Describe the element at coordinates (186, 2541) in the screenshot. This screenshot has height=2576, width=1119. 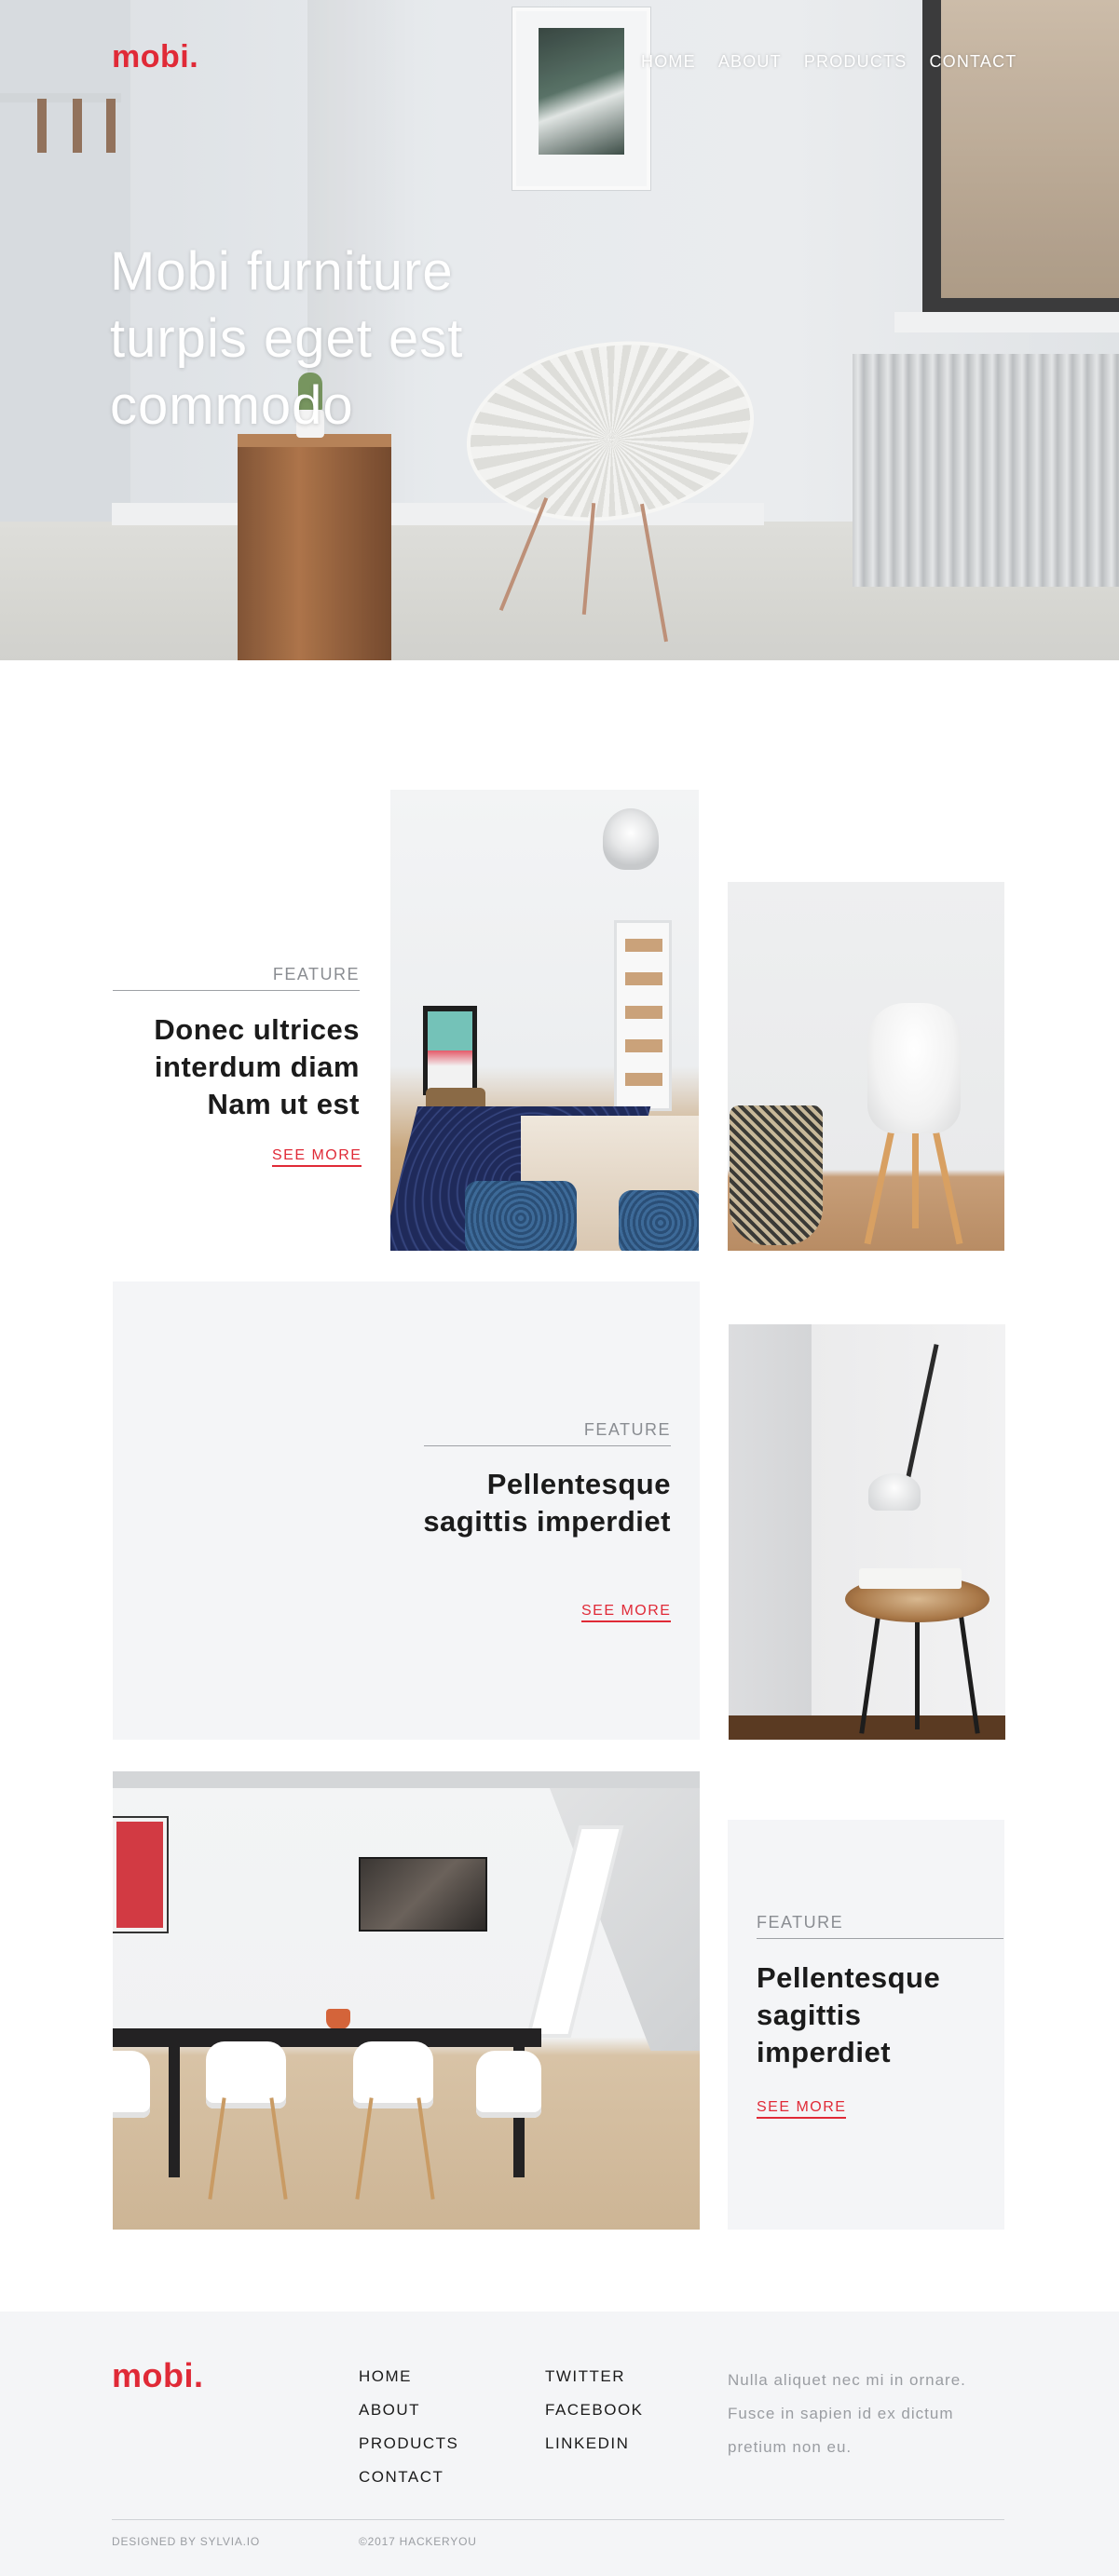
I see `footer-credit: DESIGNED BY SYLVIA.IO` at that location.